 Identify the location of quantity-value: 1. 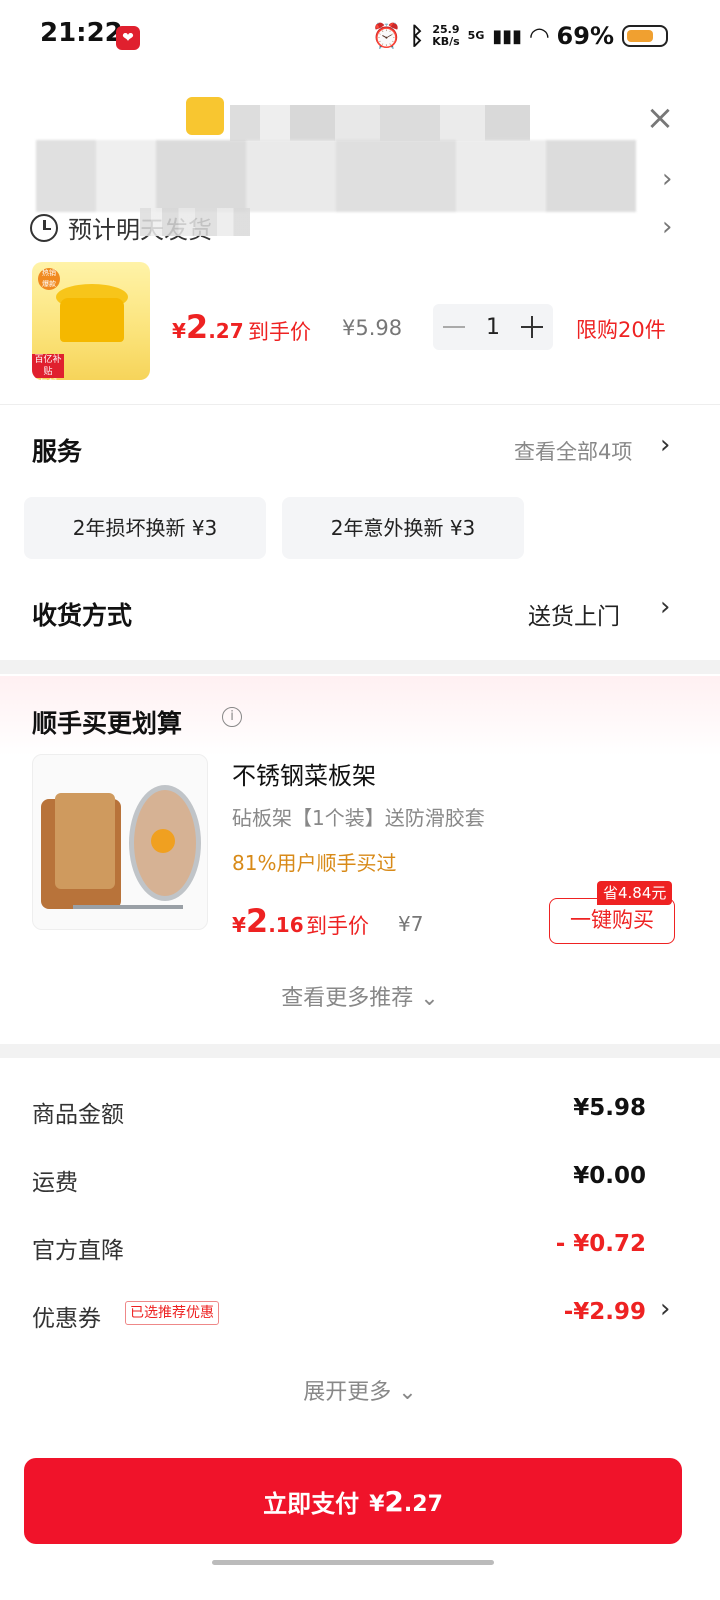
(493, 327).